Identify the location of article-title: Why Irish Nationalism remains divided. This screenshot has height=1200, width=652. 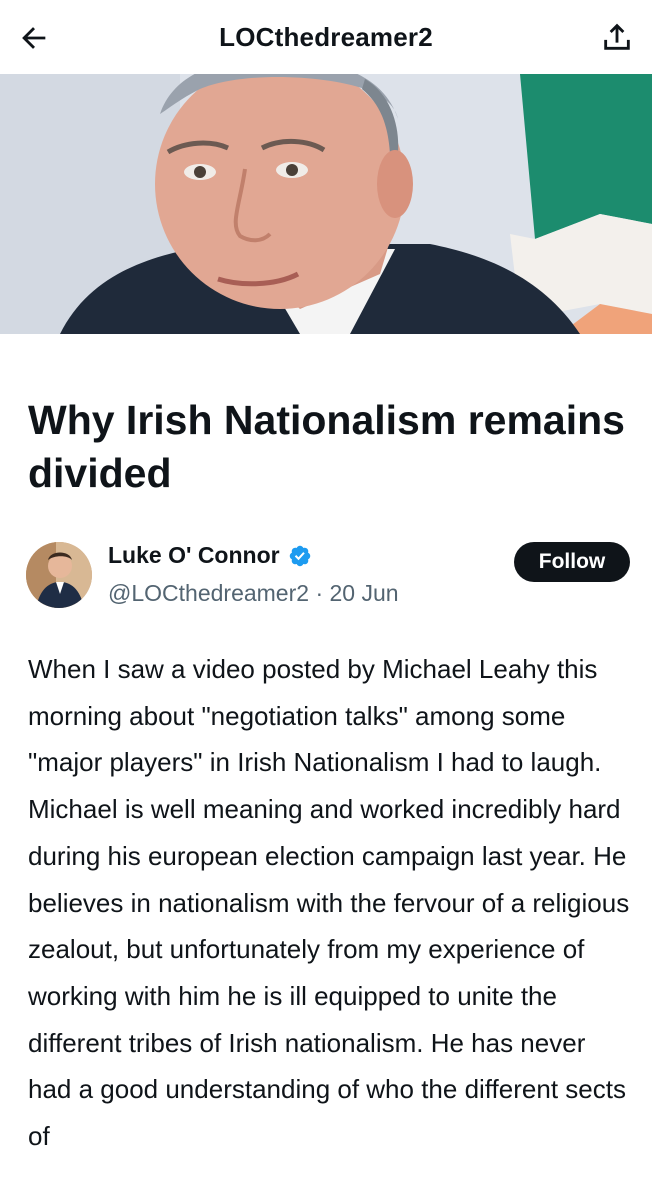
(326, 446).